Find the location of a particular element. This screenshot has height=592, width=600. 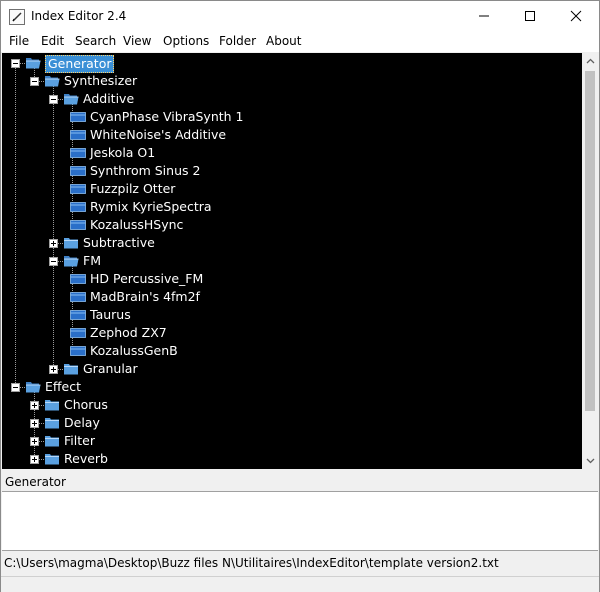

menu-options: Options is located at coordinates (186, 41).